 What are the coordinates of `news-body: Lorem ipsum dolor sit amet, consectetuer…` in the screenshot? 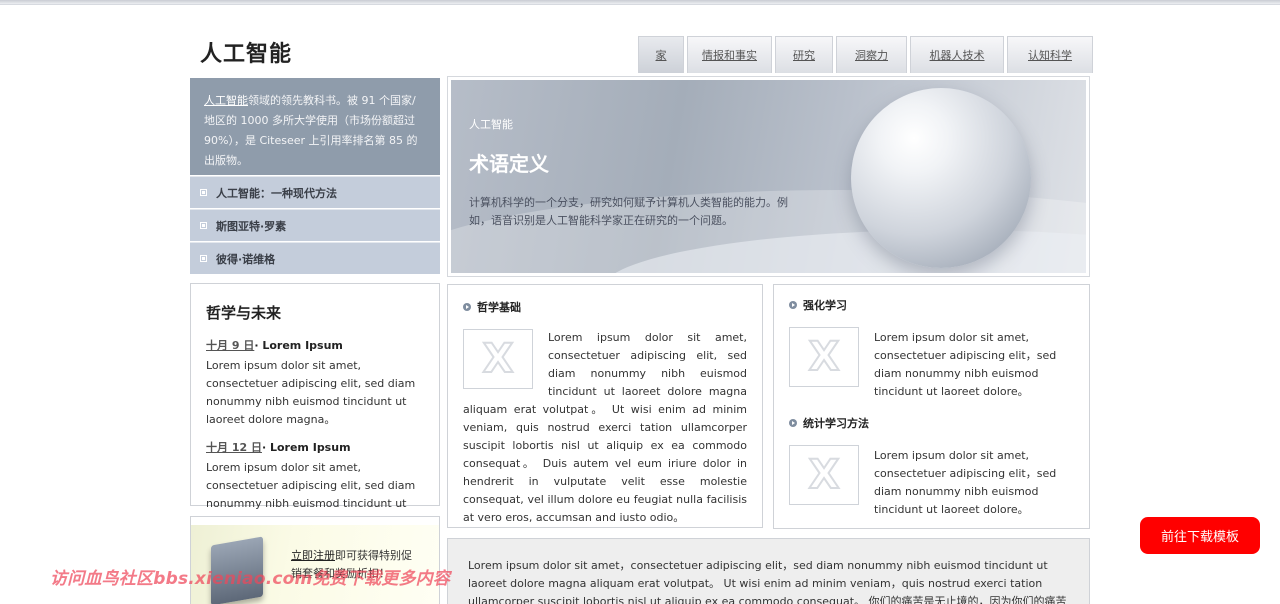 It's located at (311, 392).